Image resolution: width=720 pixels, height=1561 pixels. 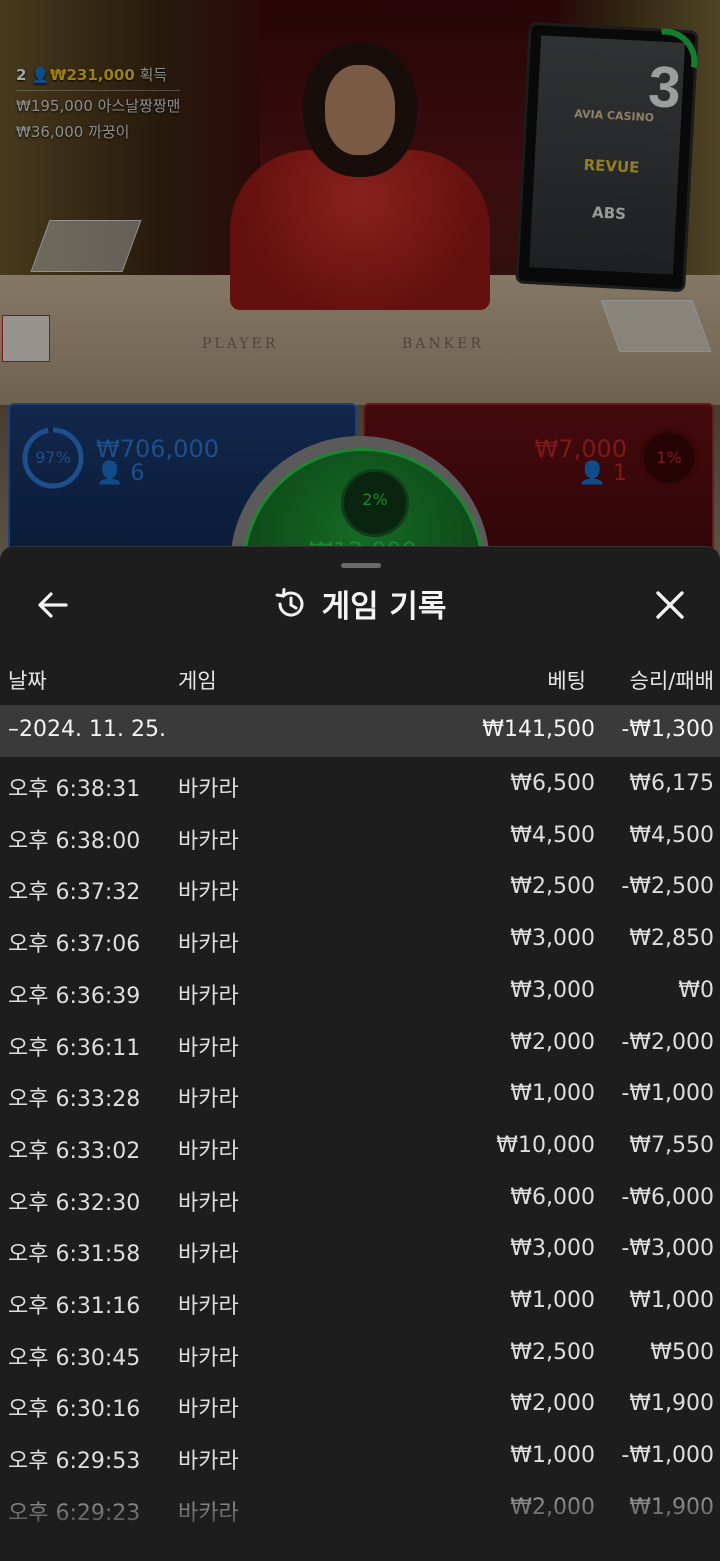 What do you see at coordinates (696, 990) in the screenshot?
I see `row-result: ₩0` at bounding box center [696, 990].